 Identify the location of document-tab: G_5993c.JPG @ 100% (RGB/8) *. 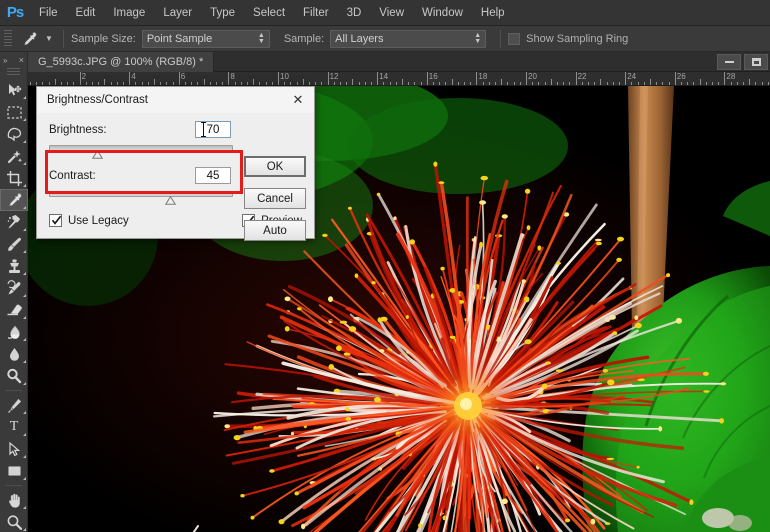
(121, 62).